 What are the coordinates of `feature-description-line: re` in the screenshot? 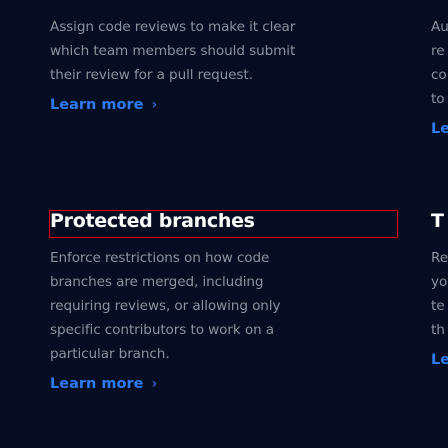 It's located at (438, 51).